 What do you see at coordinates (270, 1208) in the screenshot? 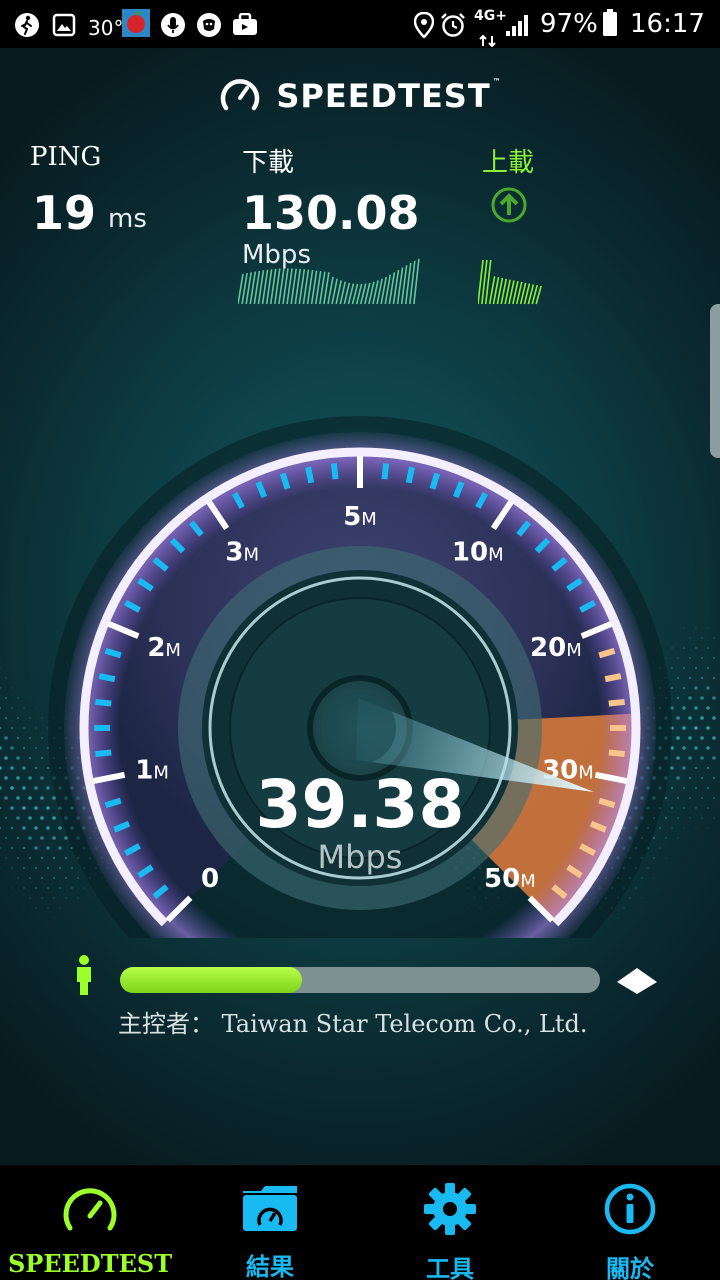
I see `folder-results-icon` at bounding box center [270, 1208].